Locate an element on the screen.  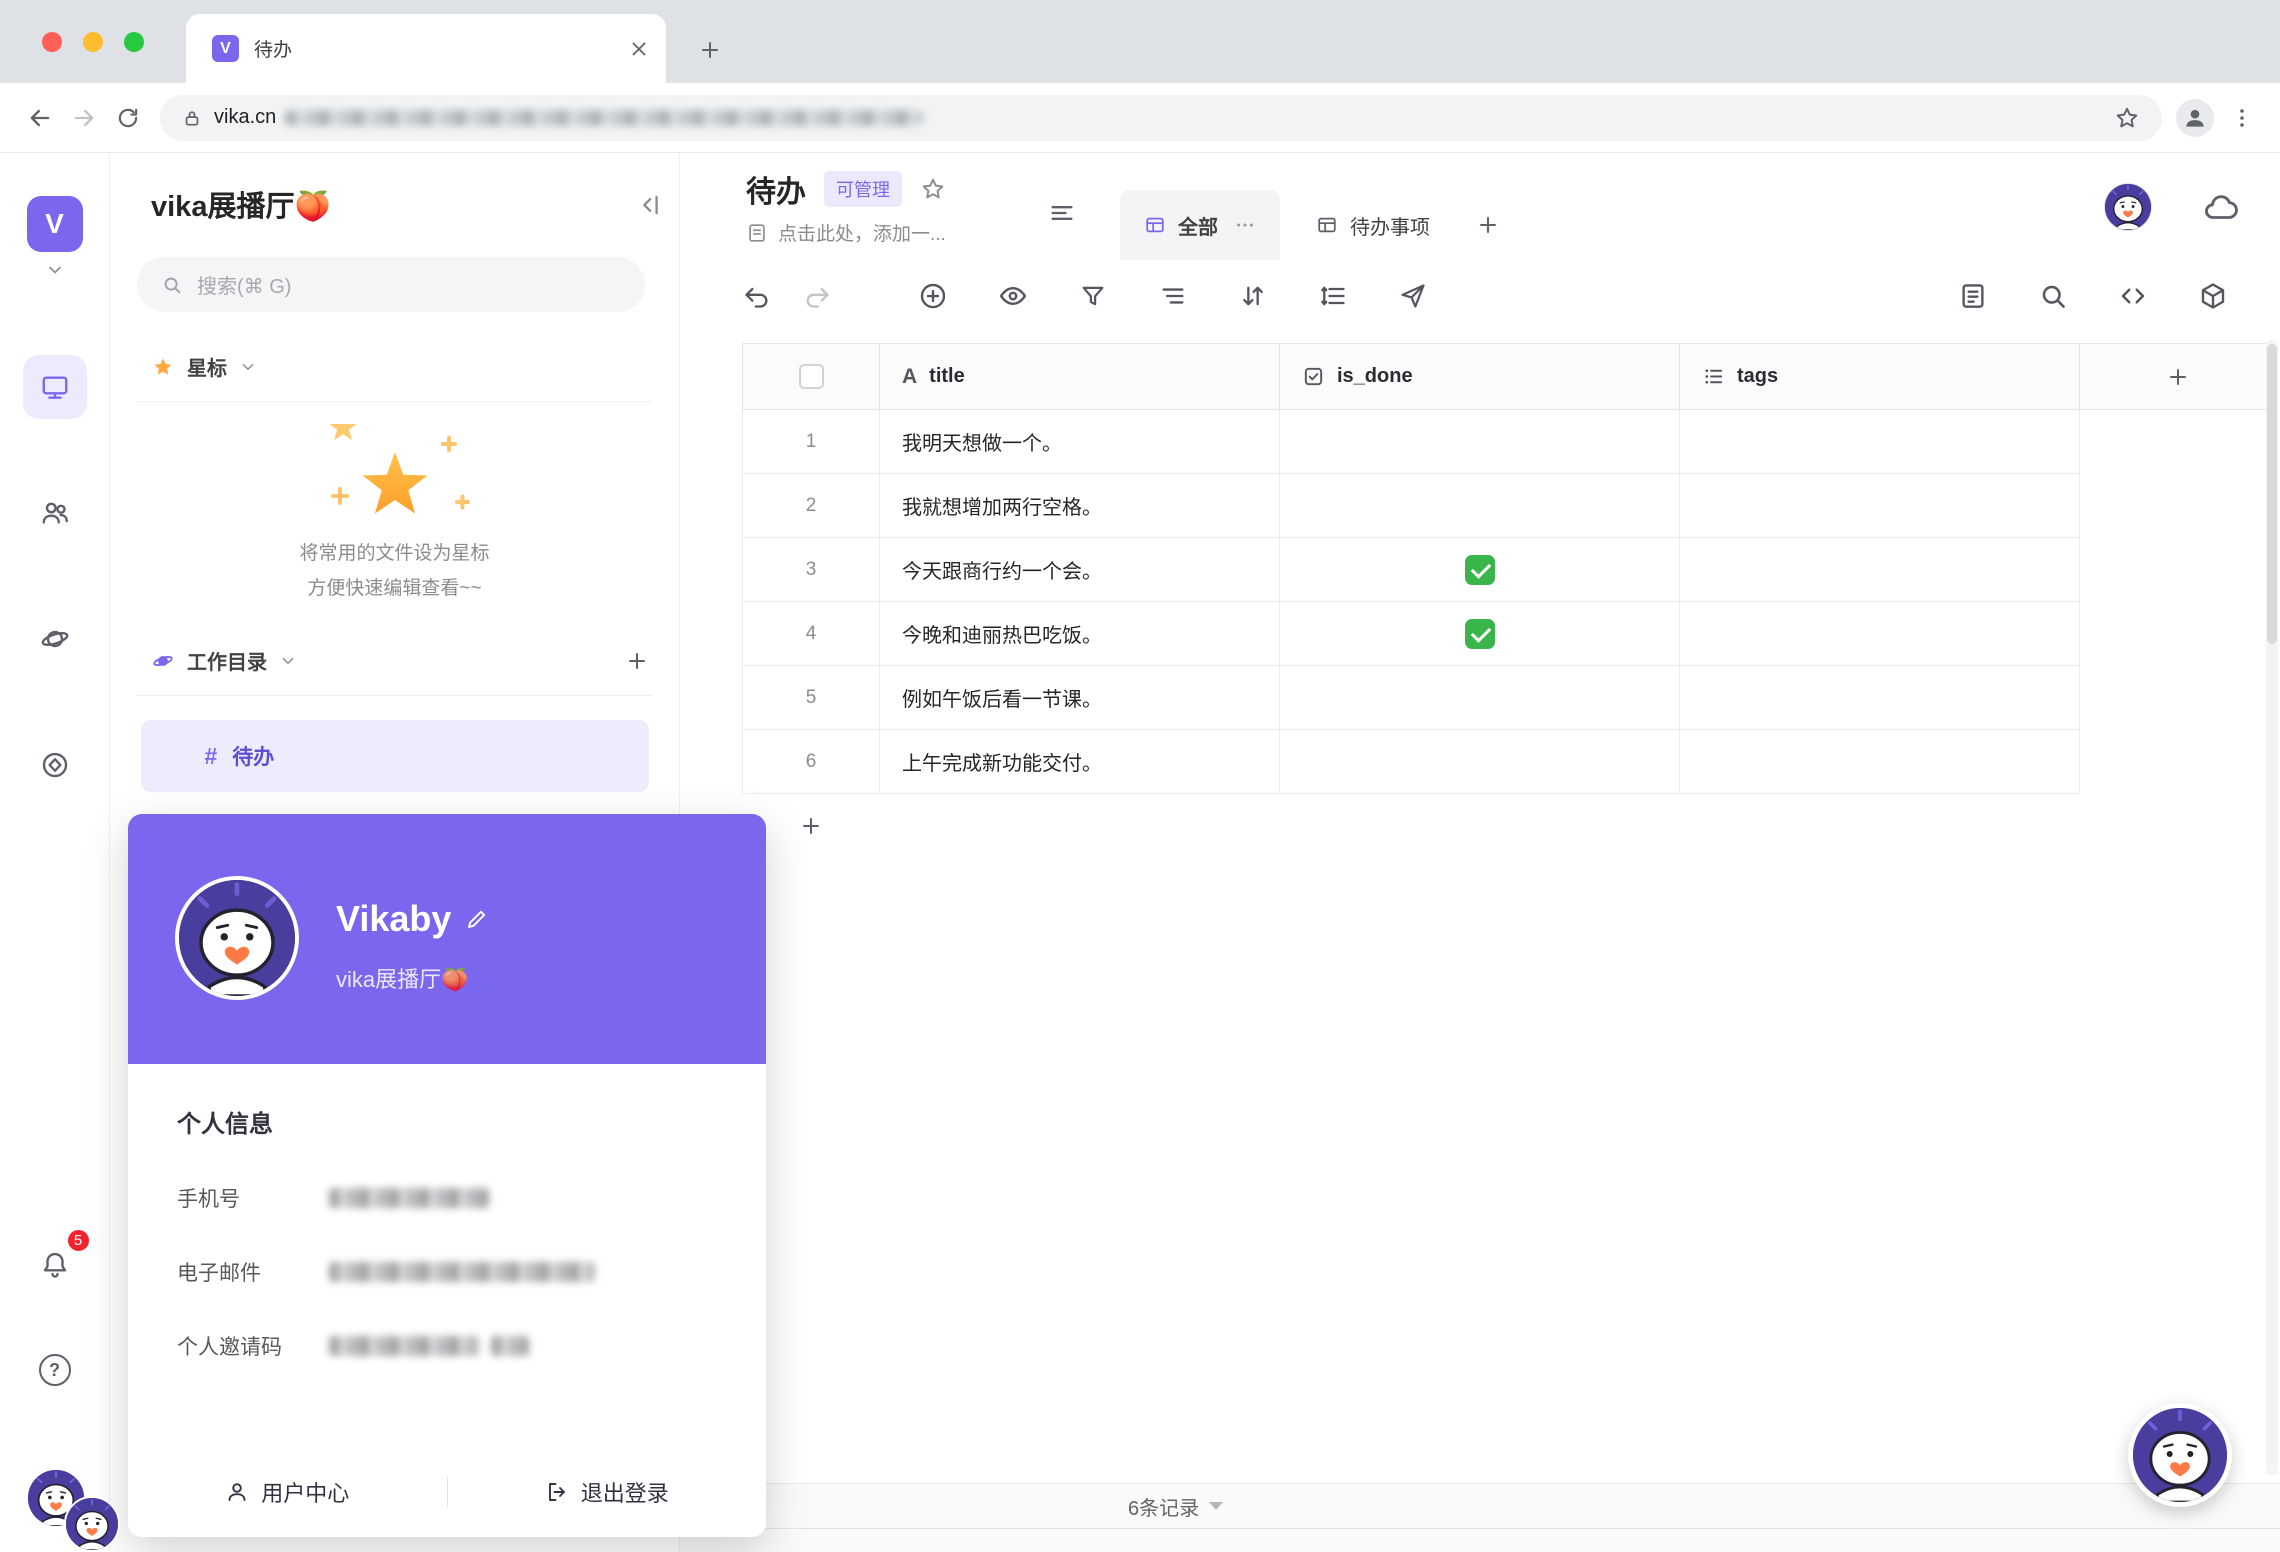
window-zoom-button is located at coordinates (134, 42).